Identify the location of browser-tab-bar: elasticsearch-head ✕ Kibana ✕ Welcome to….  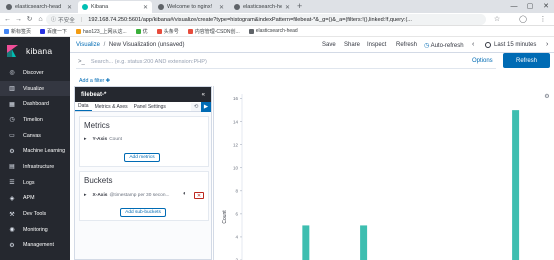
(277, 6).